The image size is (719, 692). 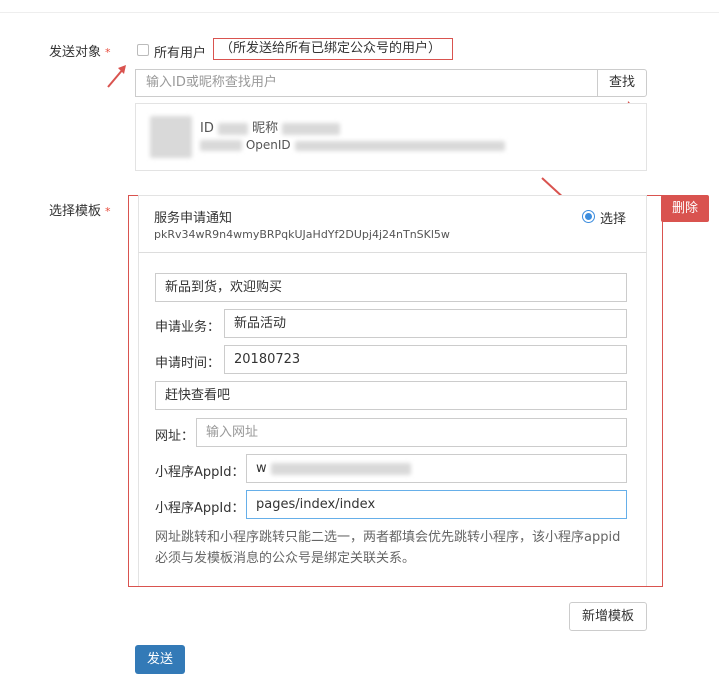 What do you see at coordinates (436, 504) in the screenshot?
I see `page-path-input: pages/index/index` at bounding box center [436, 504].